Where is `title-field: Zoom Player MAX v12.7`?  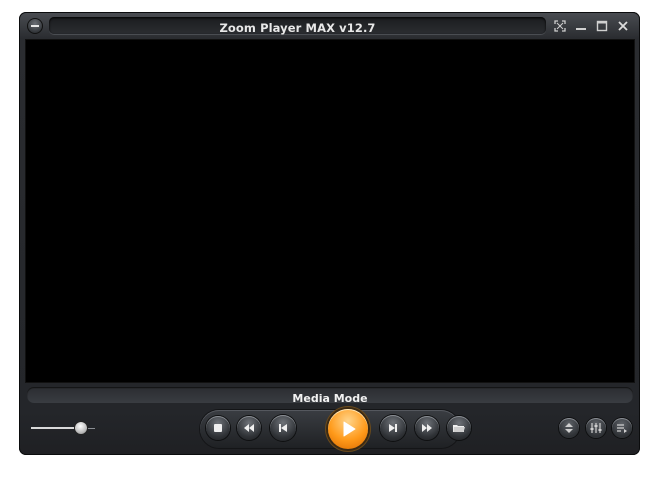 title-field: Zoom Player MAX v12.7 is located at coordinates (297, 26).